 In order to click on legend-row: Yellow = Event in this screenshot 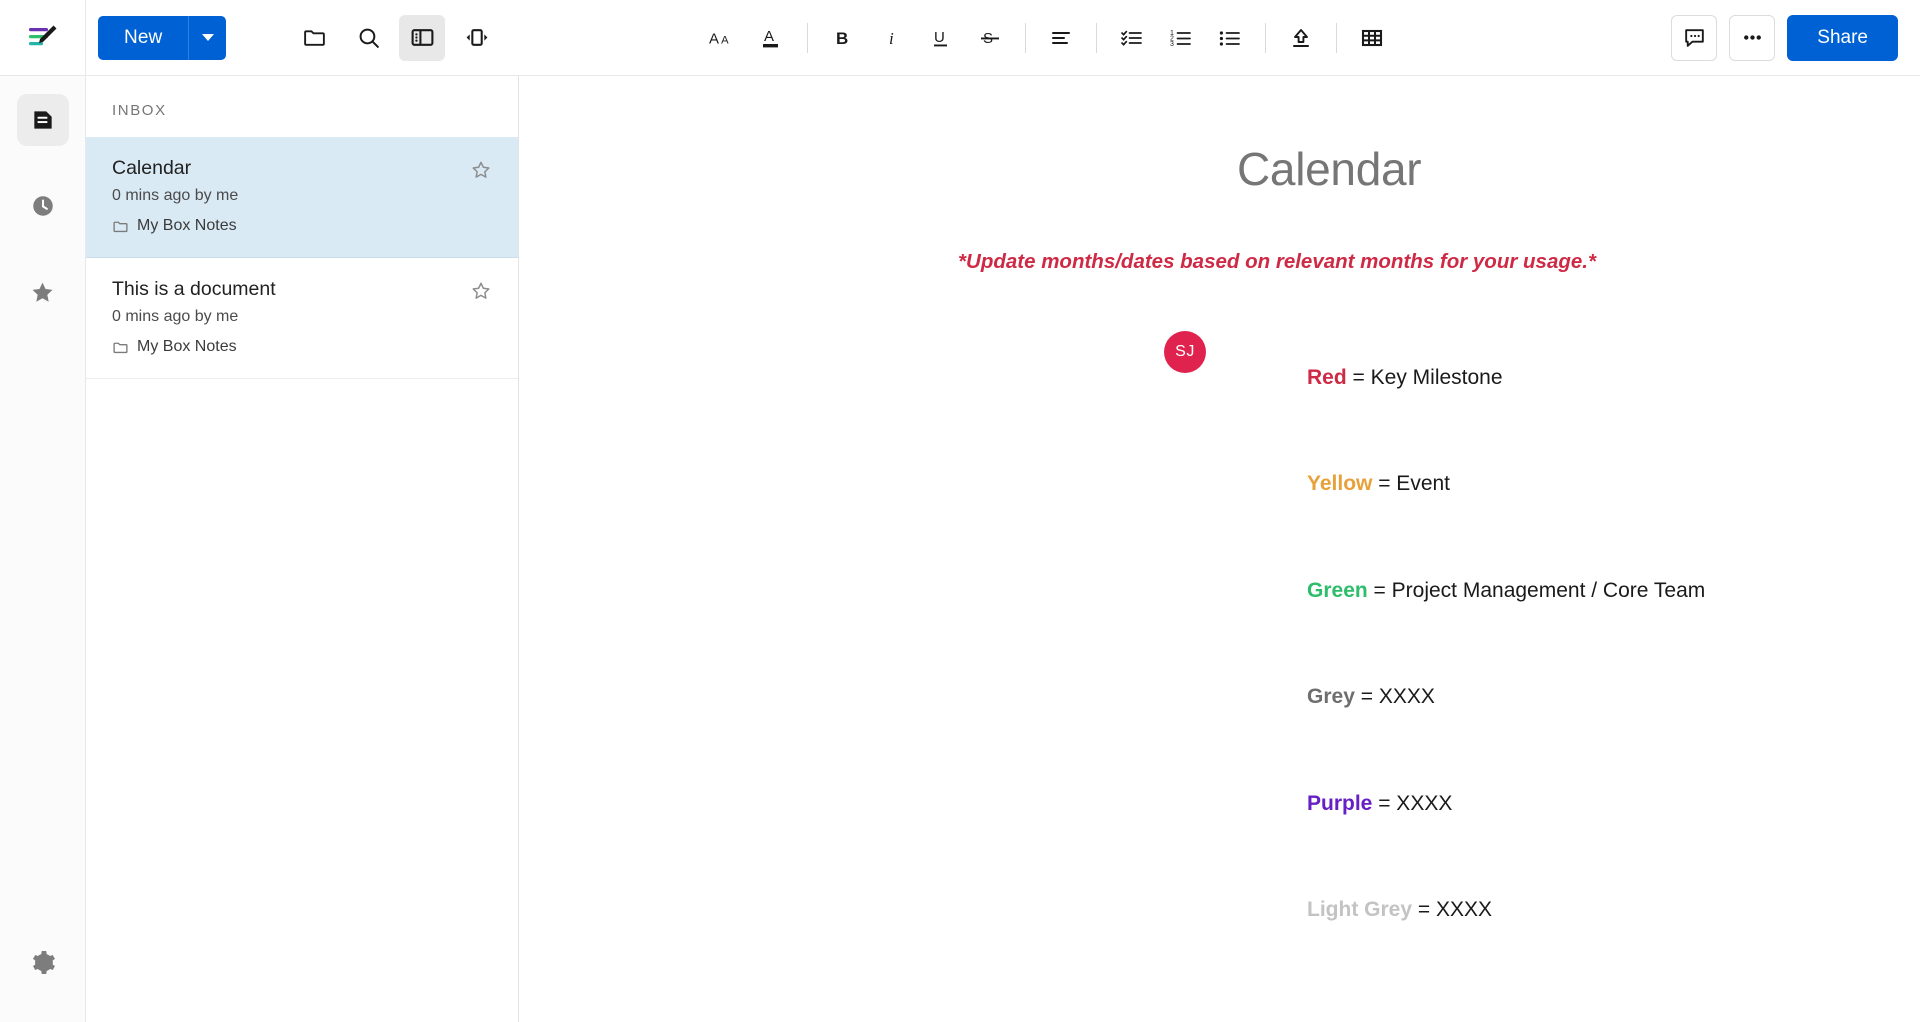, I will do `click(1578, 484)`.